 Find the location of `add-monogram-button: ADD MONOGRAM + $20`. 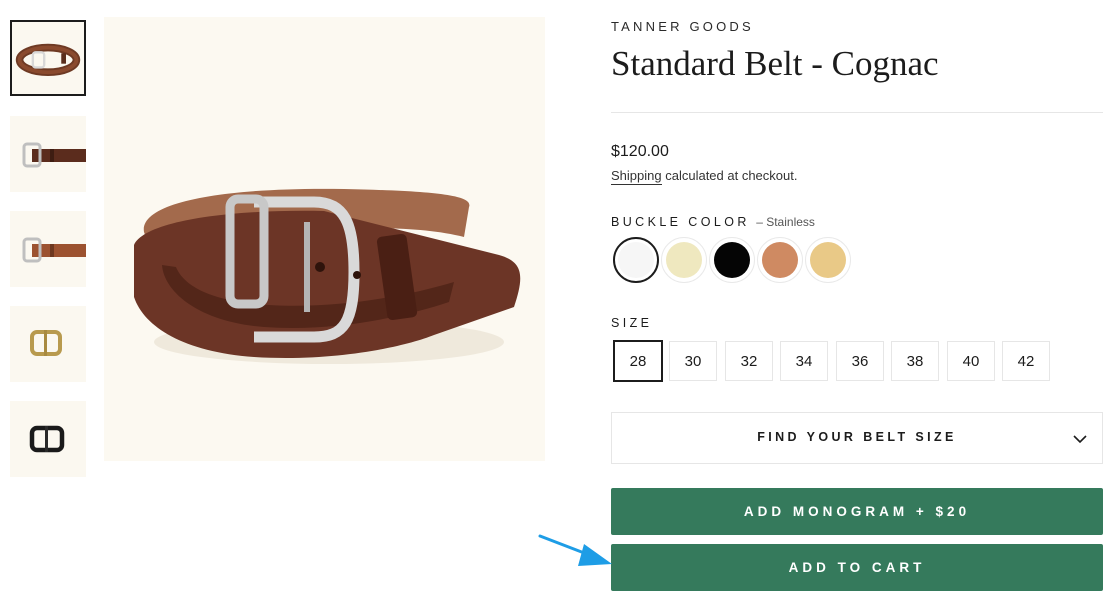

add-monogram-button: ADD MONOGRAM + $20 is located at coordinates (857, 511).